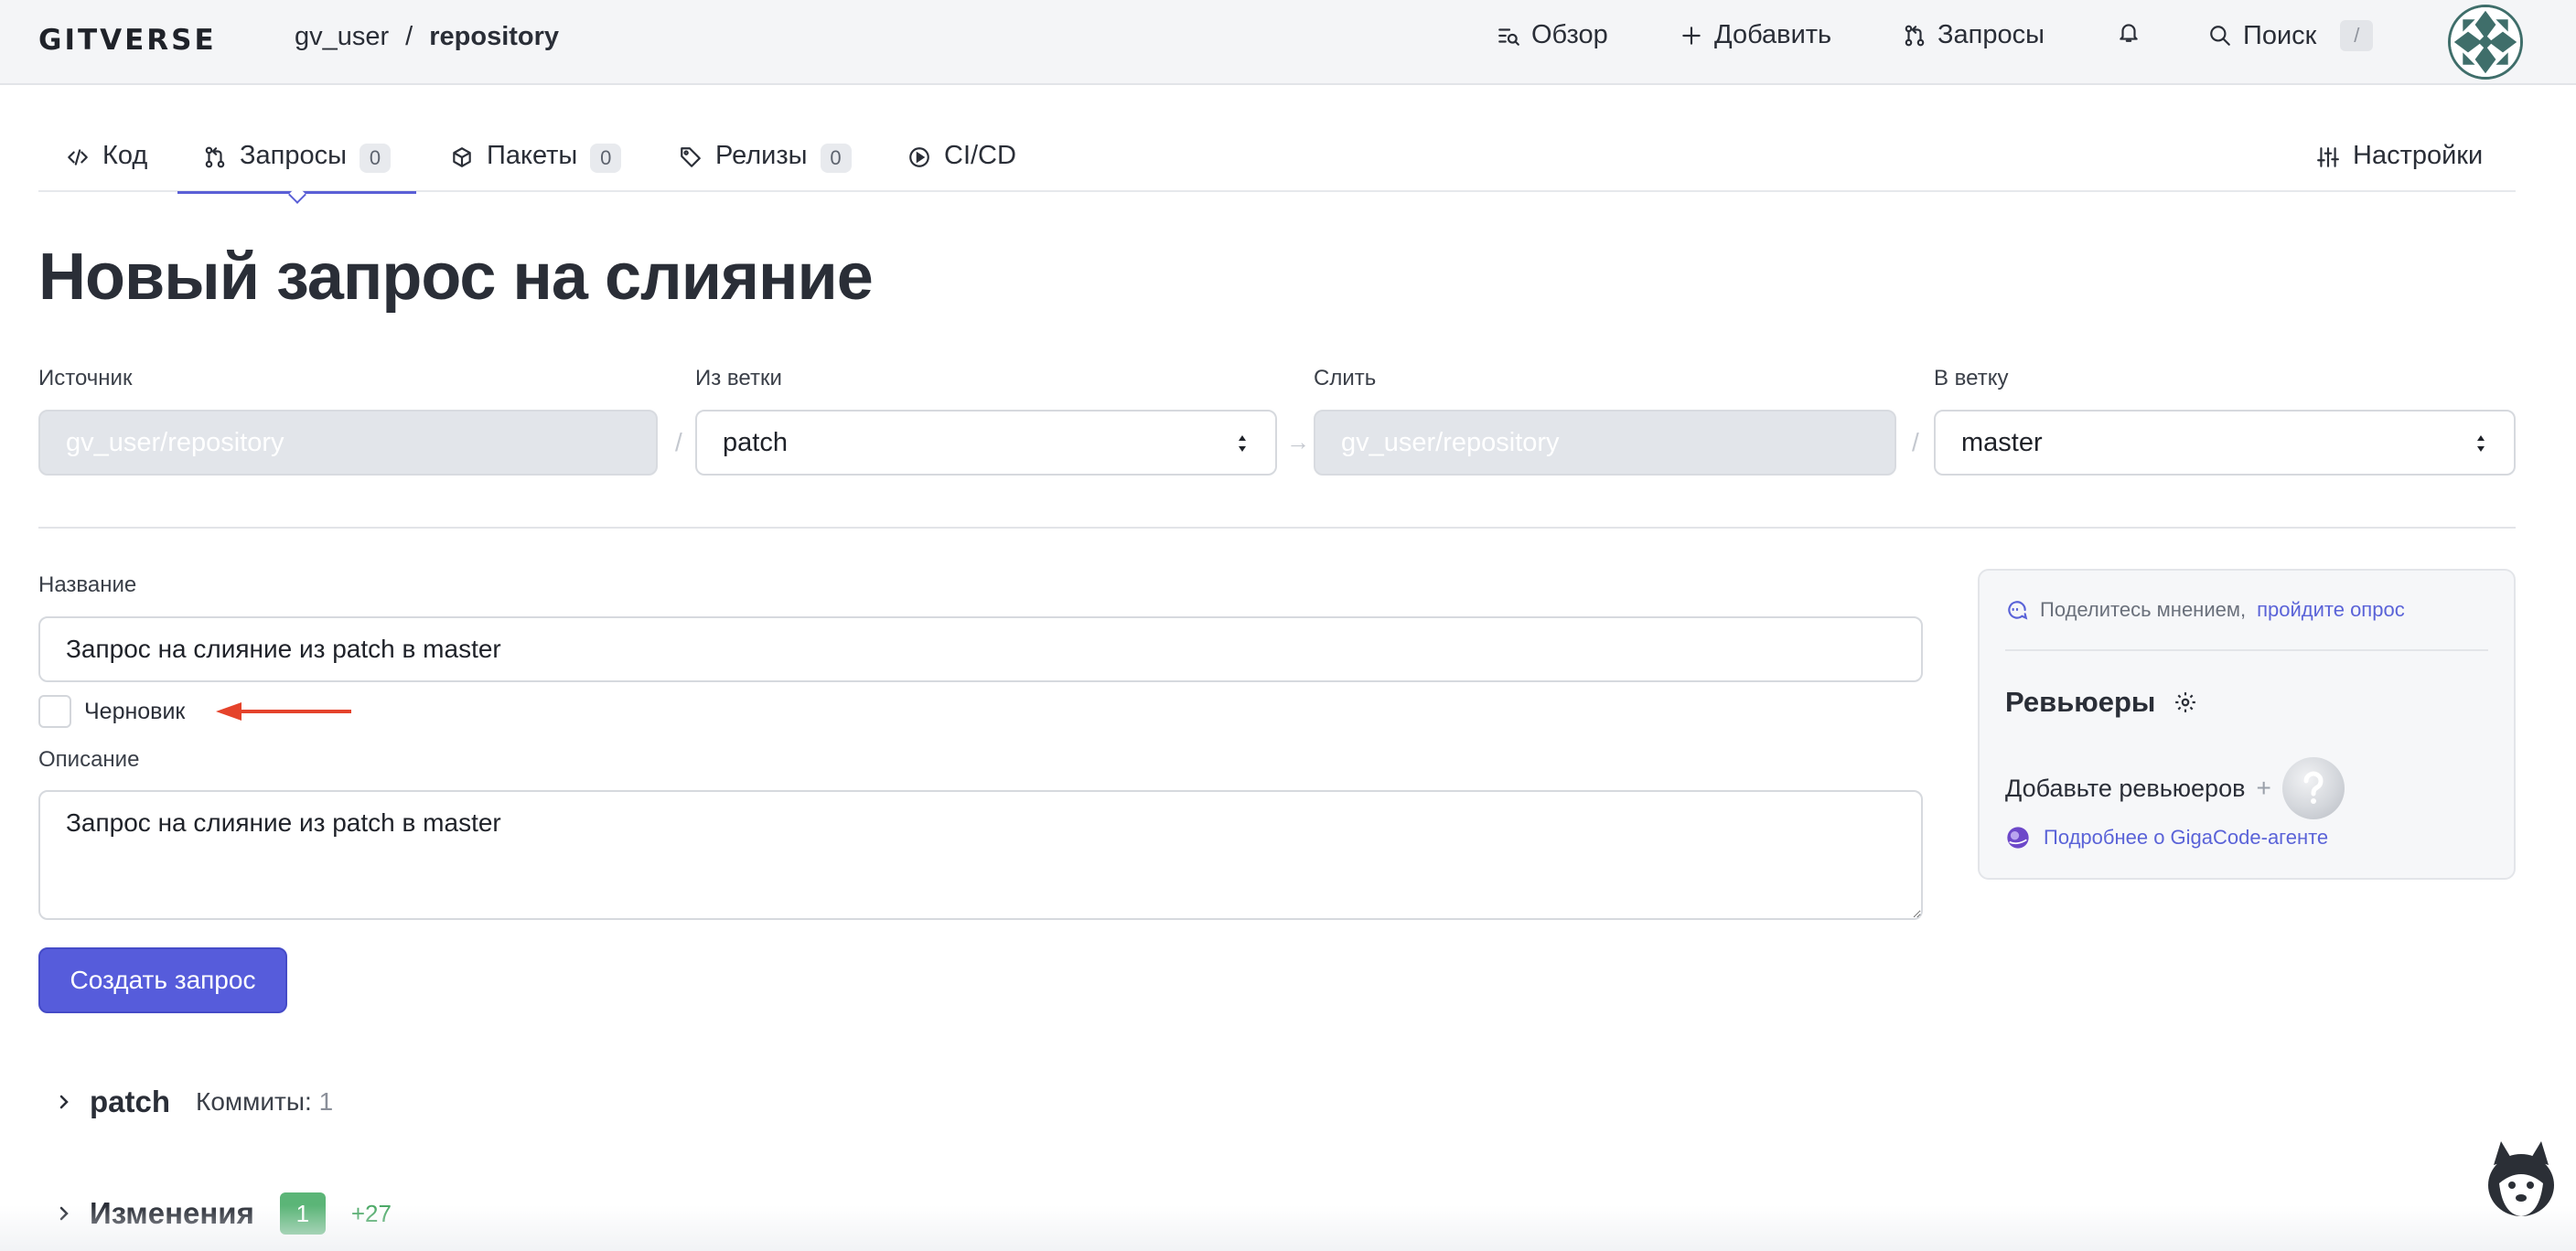  I want to click on plus-icon, so click(1691, 36).